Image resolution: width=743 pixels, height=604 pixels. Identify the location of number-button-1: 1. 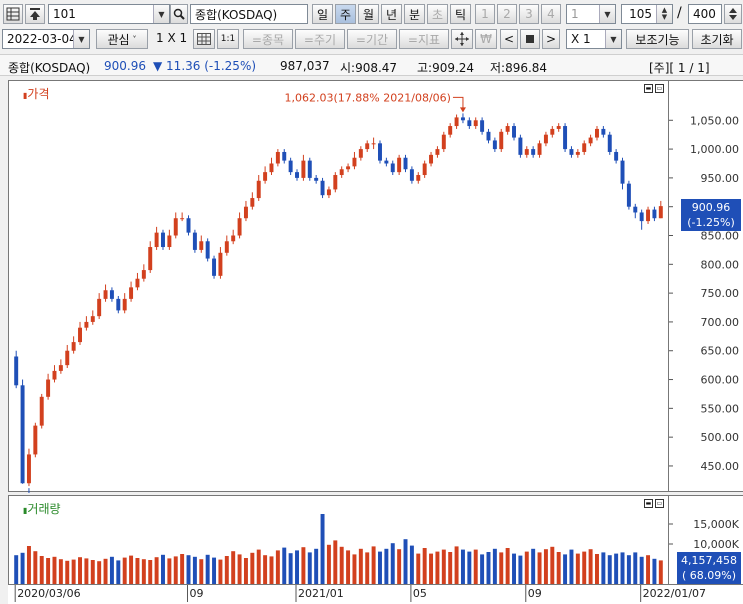
(485, 14).